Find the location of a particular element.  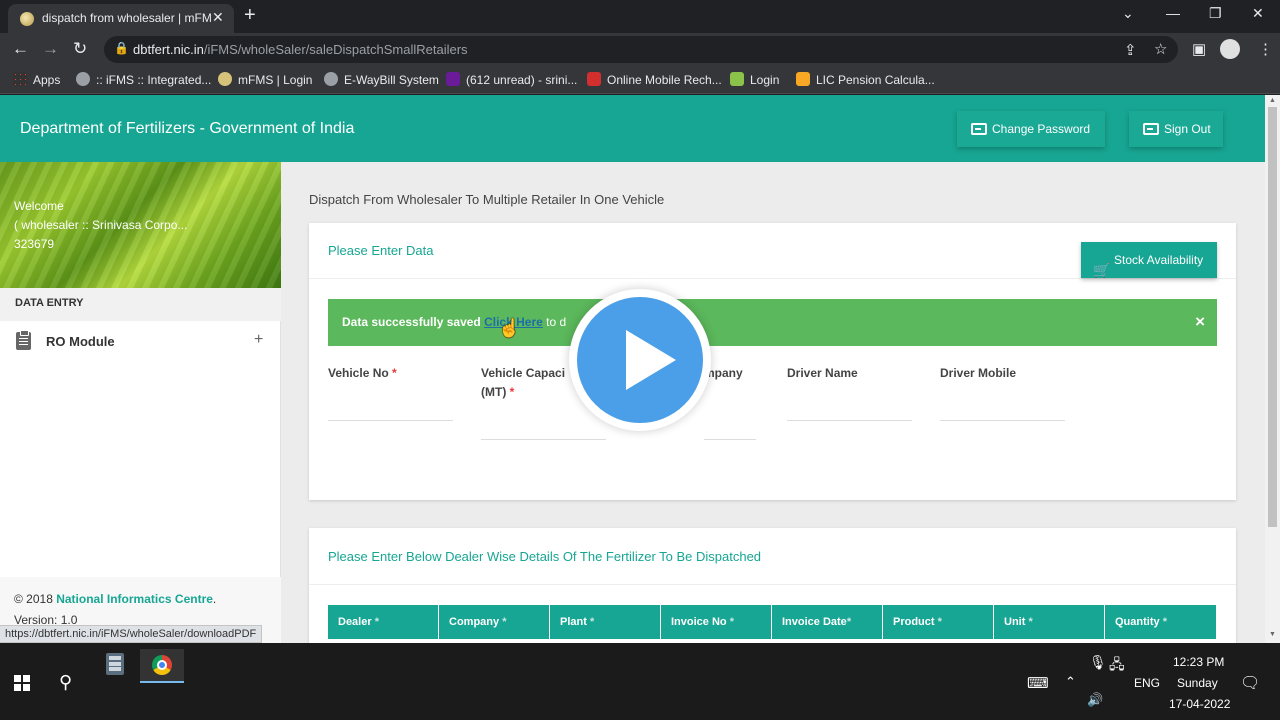

column-label: Company is located at coordinates (474, 622).